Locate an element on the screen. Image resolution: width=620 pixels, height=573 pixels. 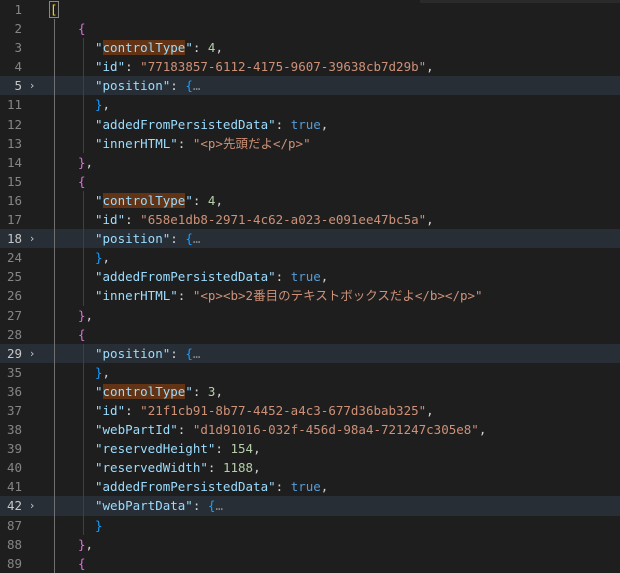
line-number: 37 is located at coordinates (14, 410).